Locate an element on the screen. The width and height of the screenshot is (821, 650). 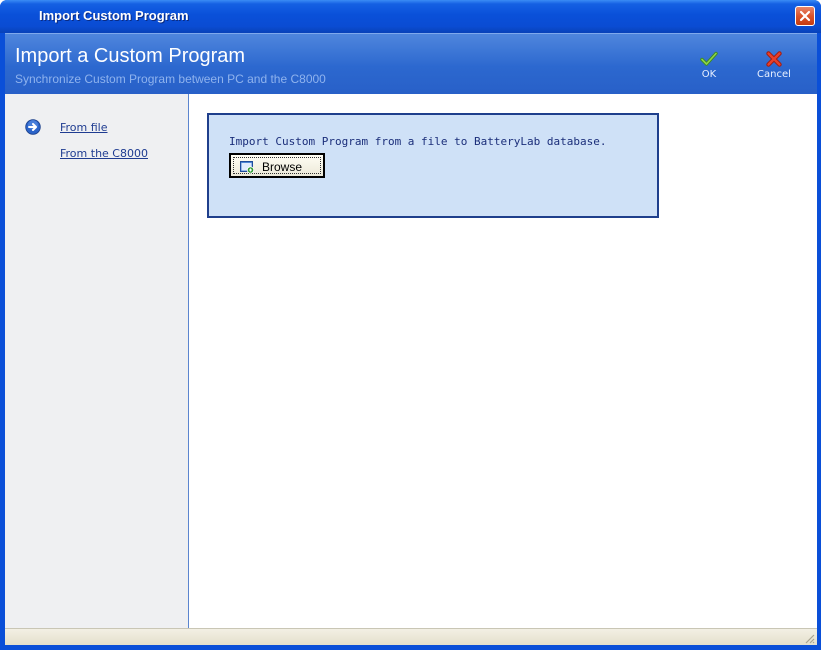
ok-button: OK is located at coordinates (709, 70).